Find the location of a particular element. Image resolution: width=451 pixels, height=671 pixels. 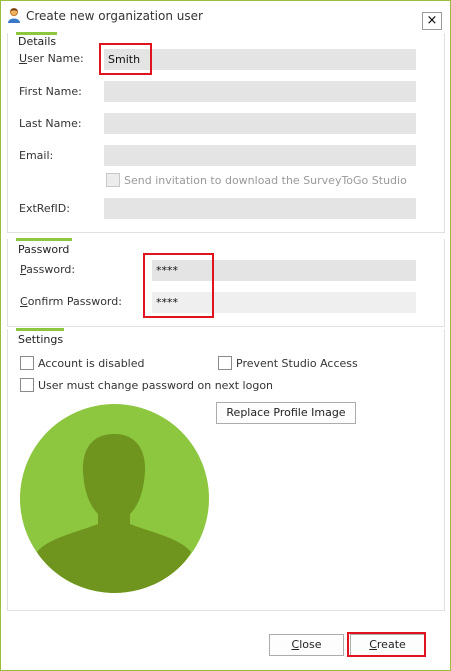

must-change-password-checkbox is located at coordinates (27, 385).